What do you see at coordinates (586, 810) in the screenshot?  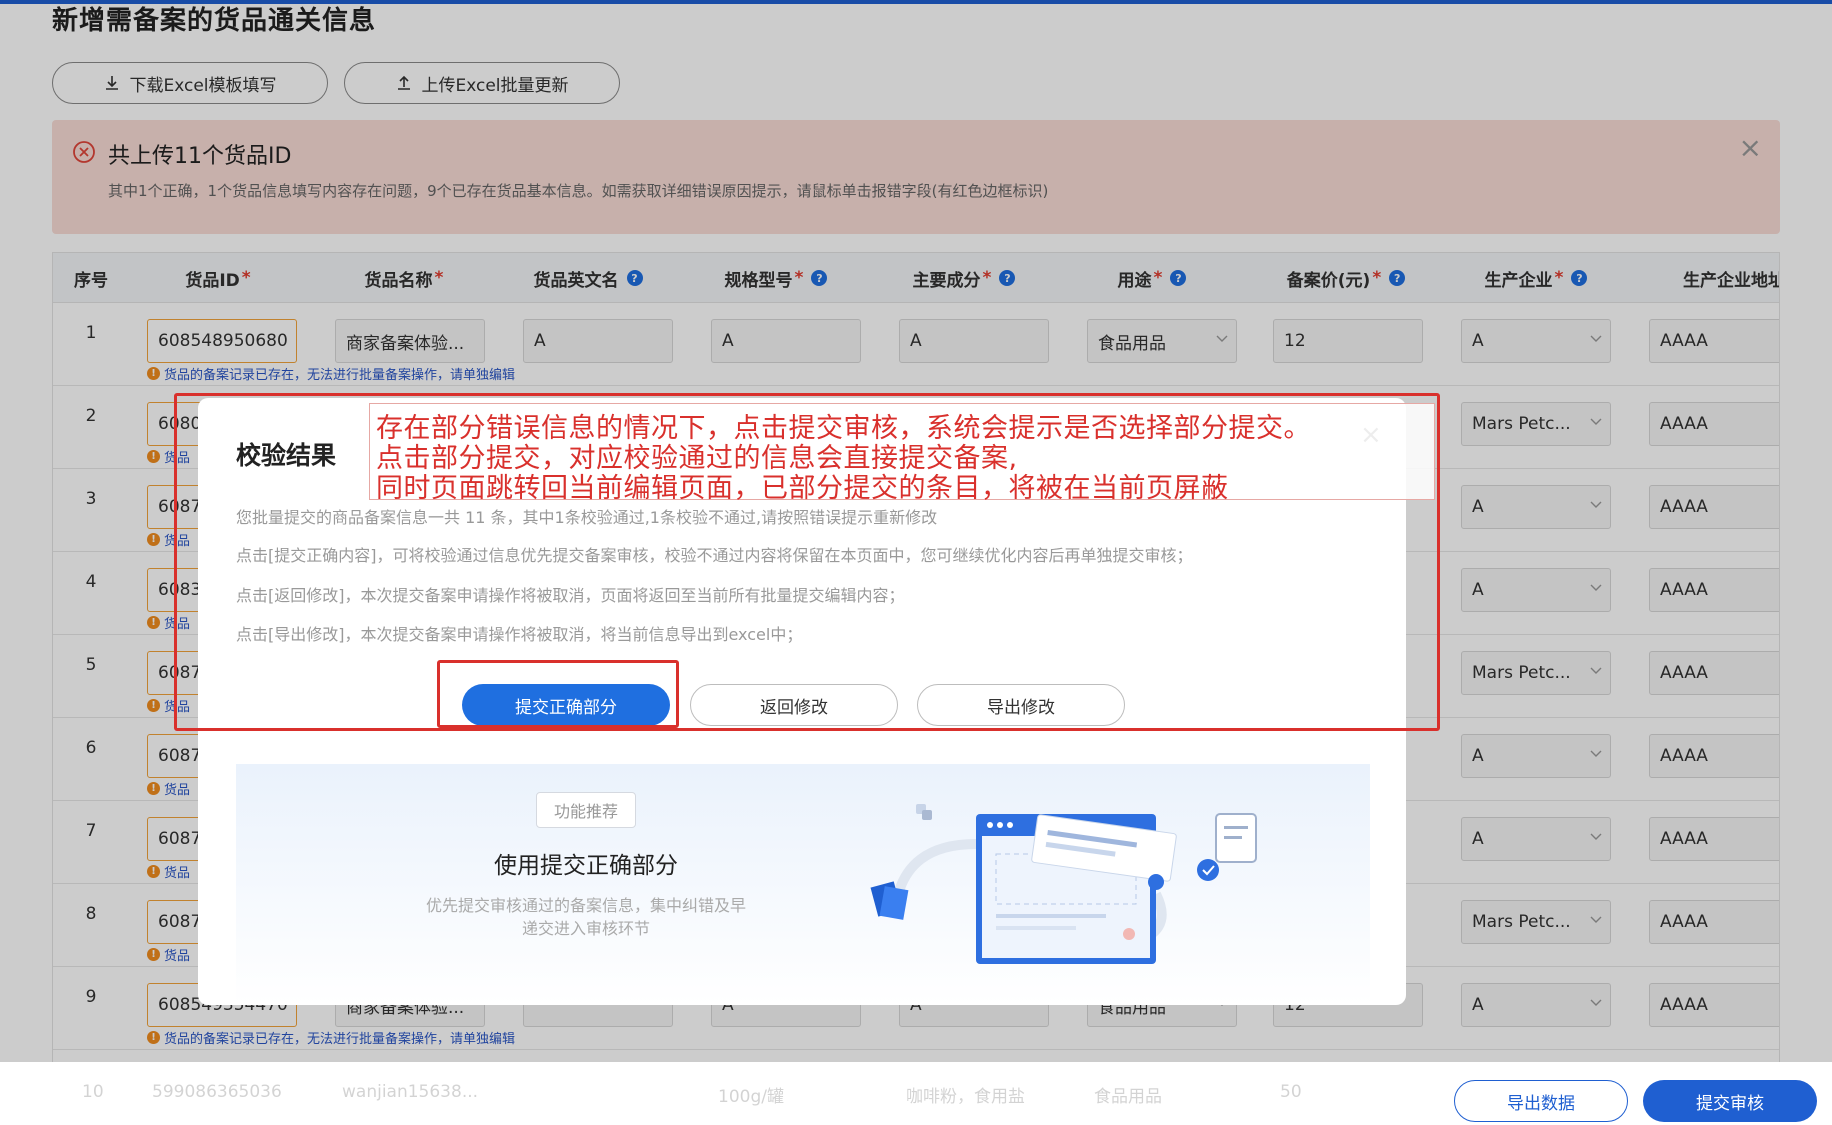 I see `feature-tag: 功能推荐` at bounding box center [586, 810].